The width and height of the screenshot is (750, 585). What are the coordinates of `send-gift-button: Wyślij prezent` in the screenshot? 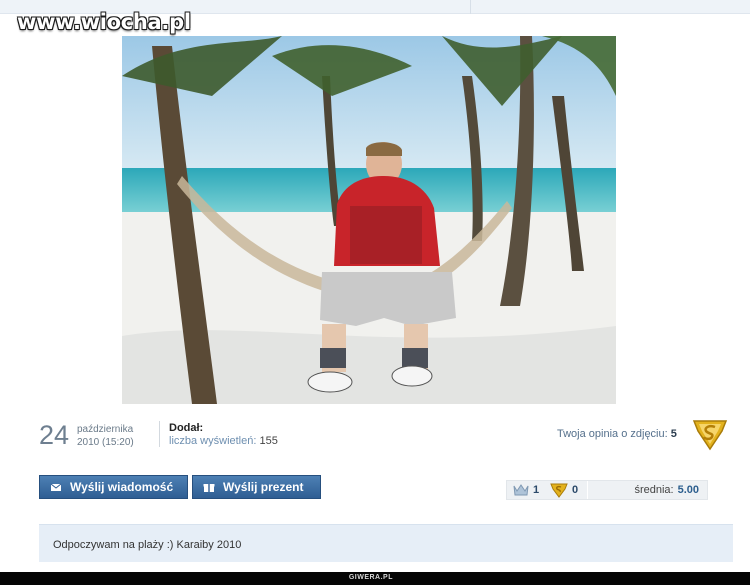 It's located at (256, 487).